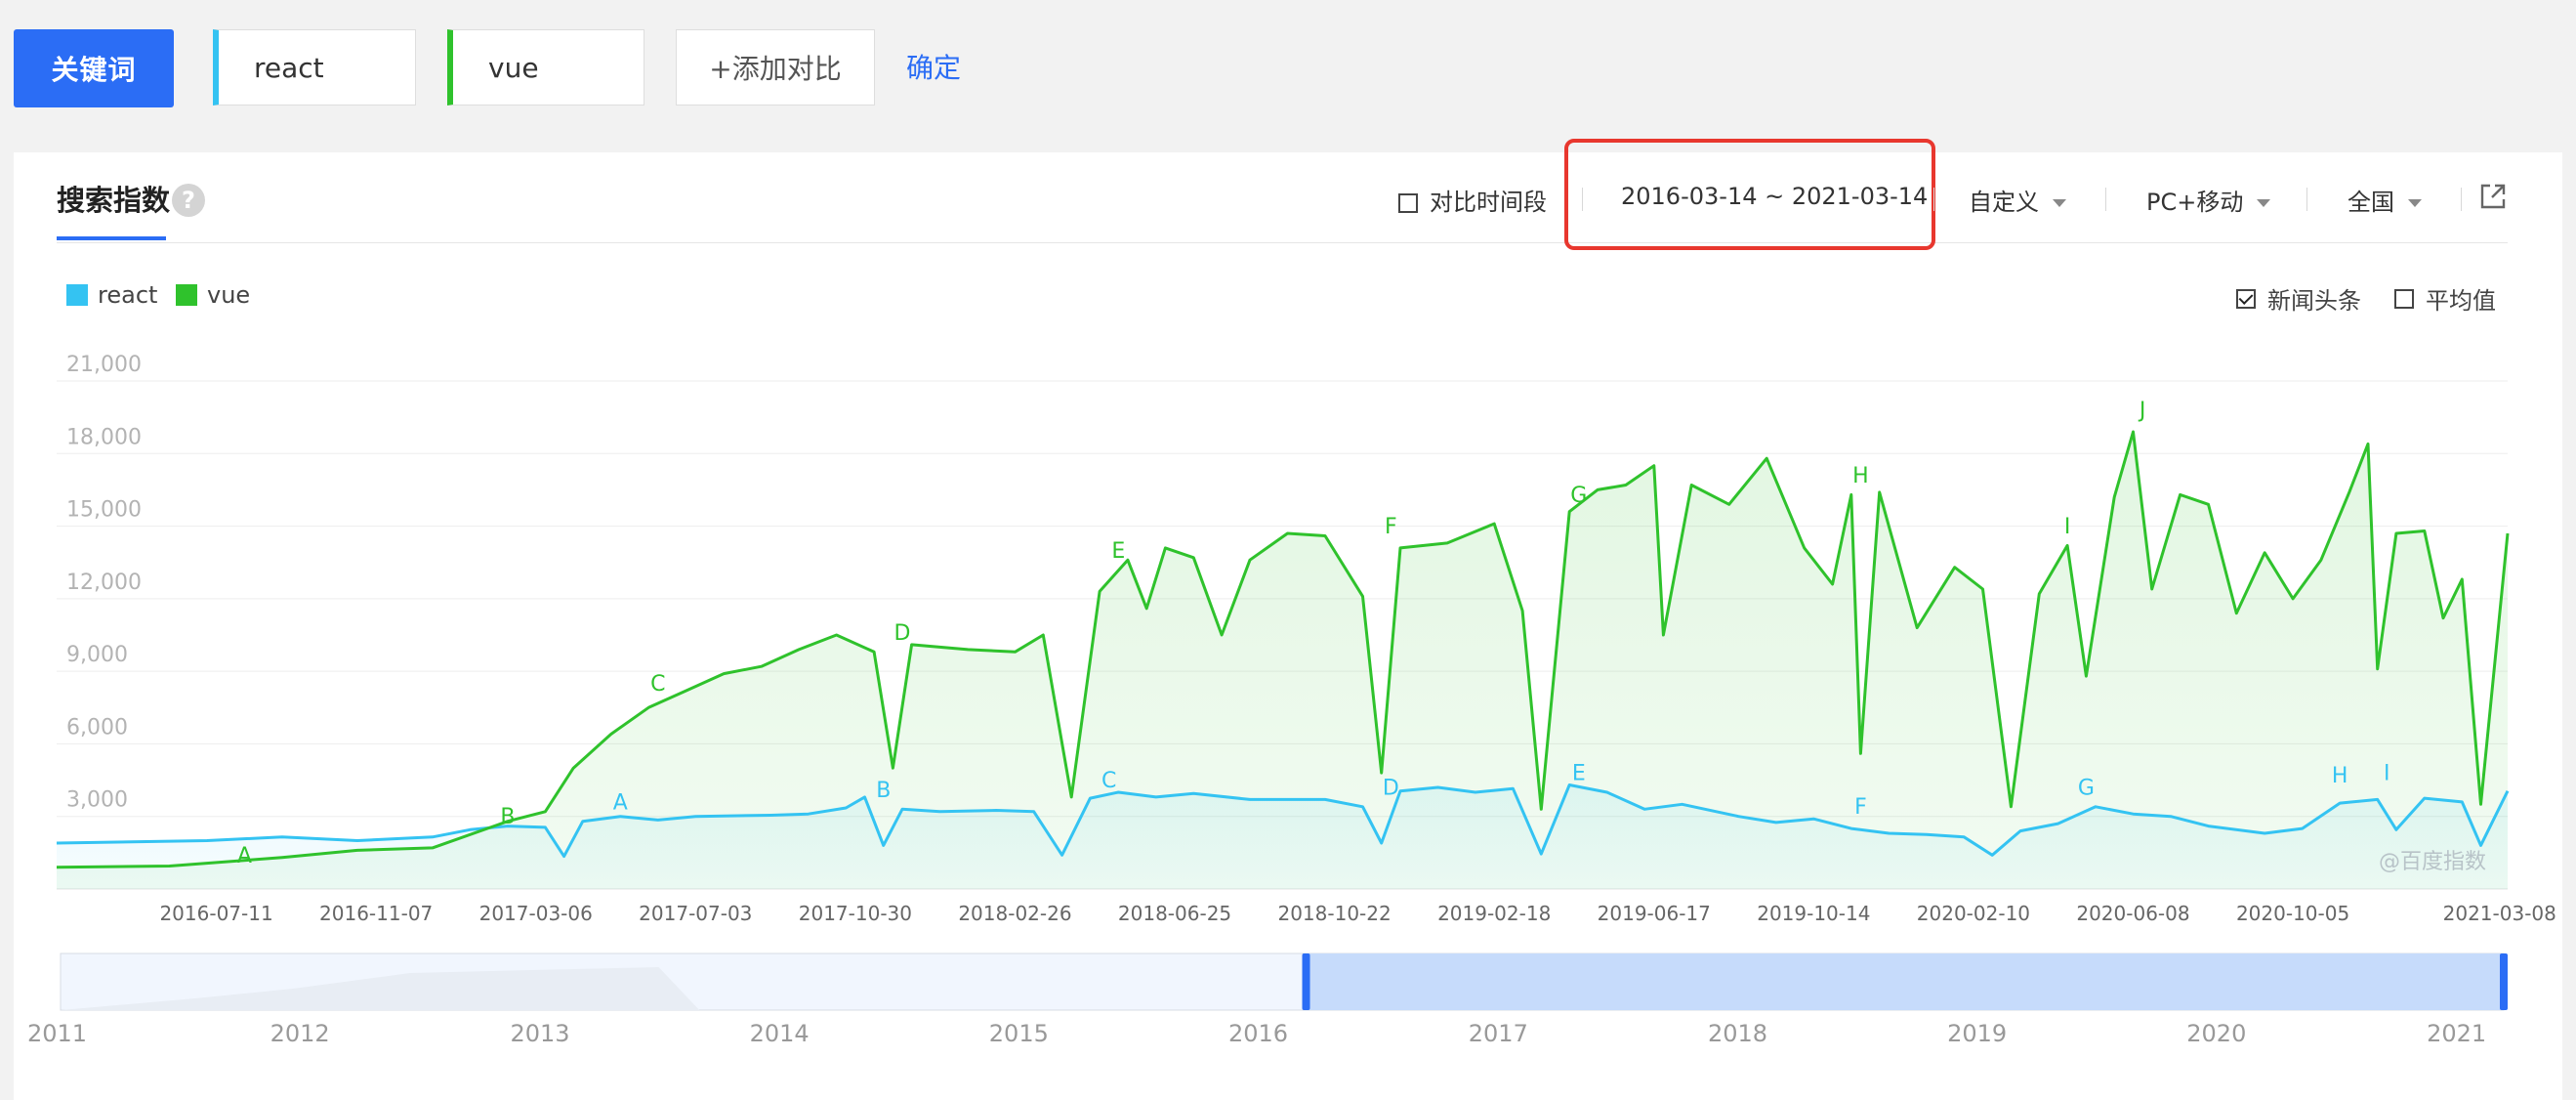  What do you see at coordinates (2340, 776) in the screenshot?
I see `event-marker-react: H` at bounding box center [2340, 776].